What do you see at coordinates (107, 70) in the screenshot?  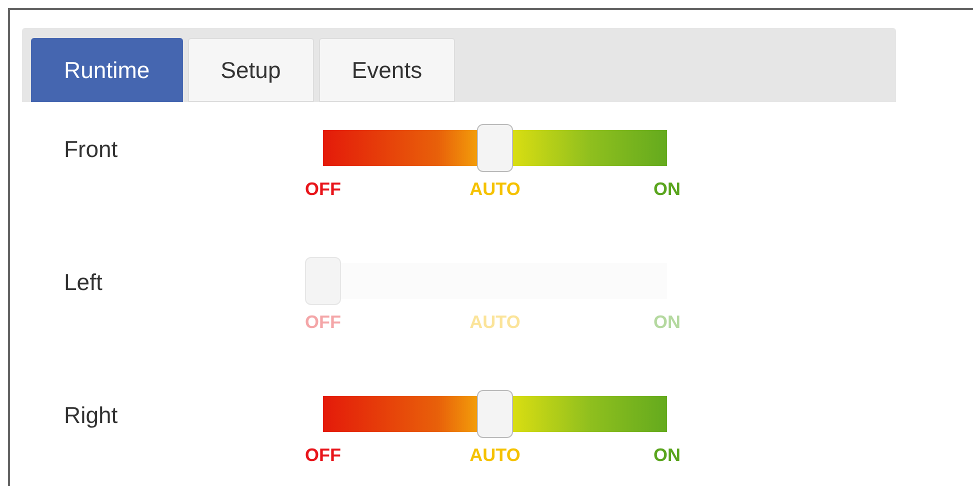 I see `tab: Runtime` at bounding box center [107, 70].